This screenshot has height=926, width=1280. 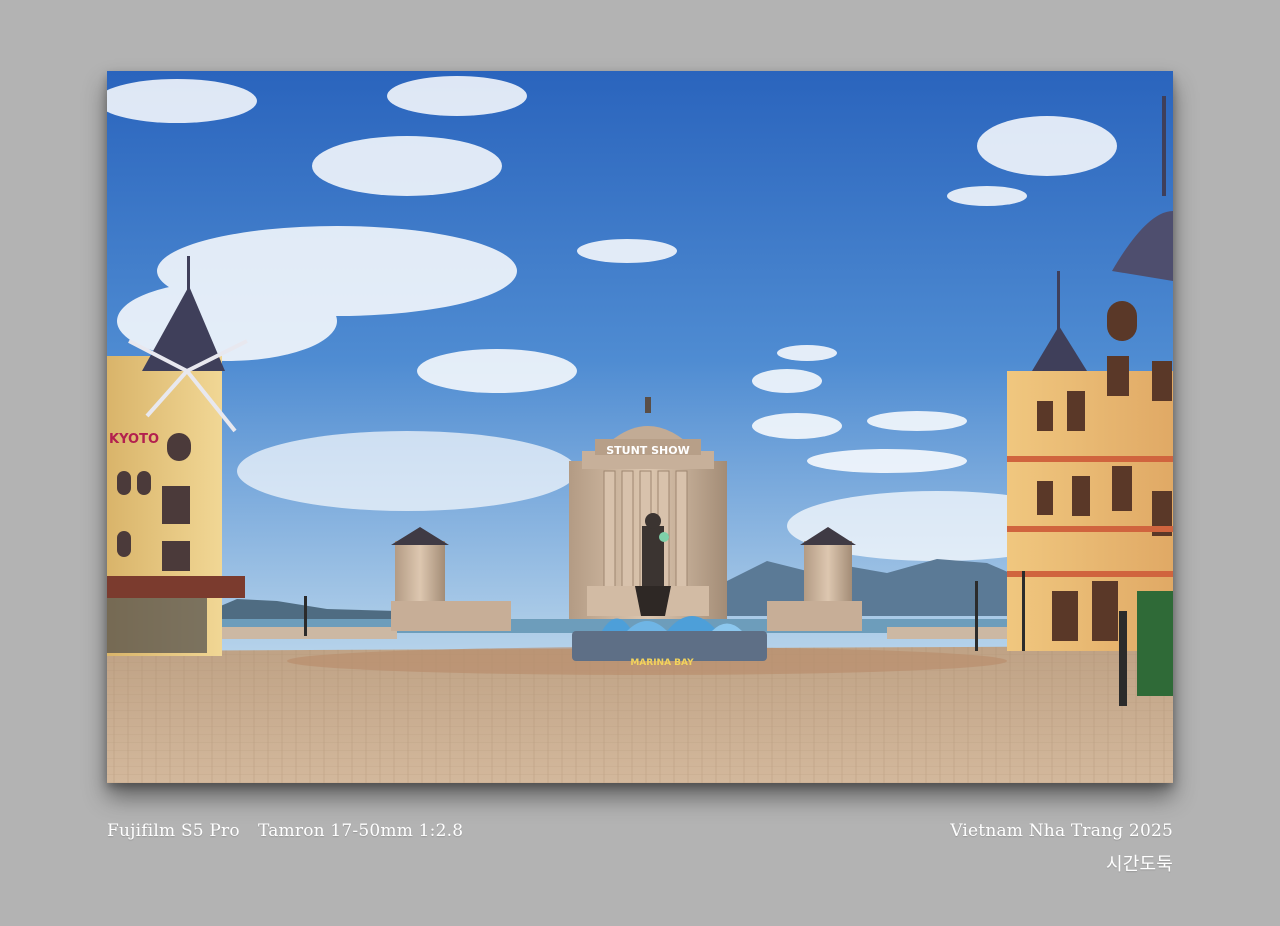 I want to click on caption-lens: Tamron 17-50mm 1:2.8, so click(x=361, y=831).